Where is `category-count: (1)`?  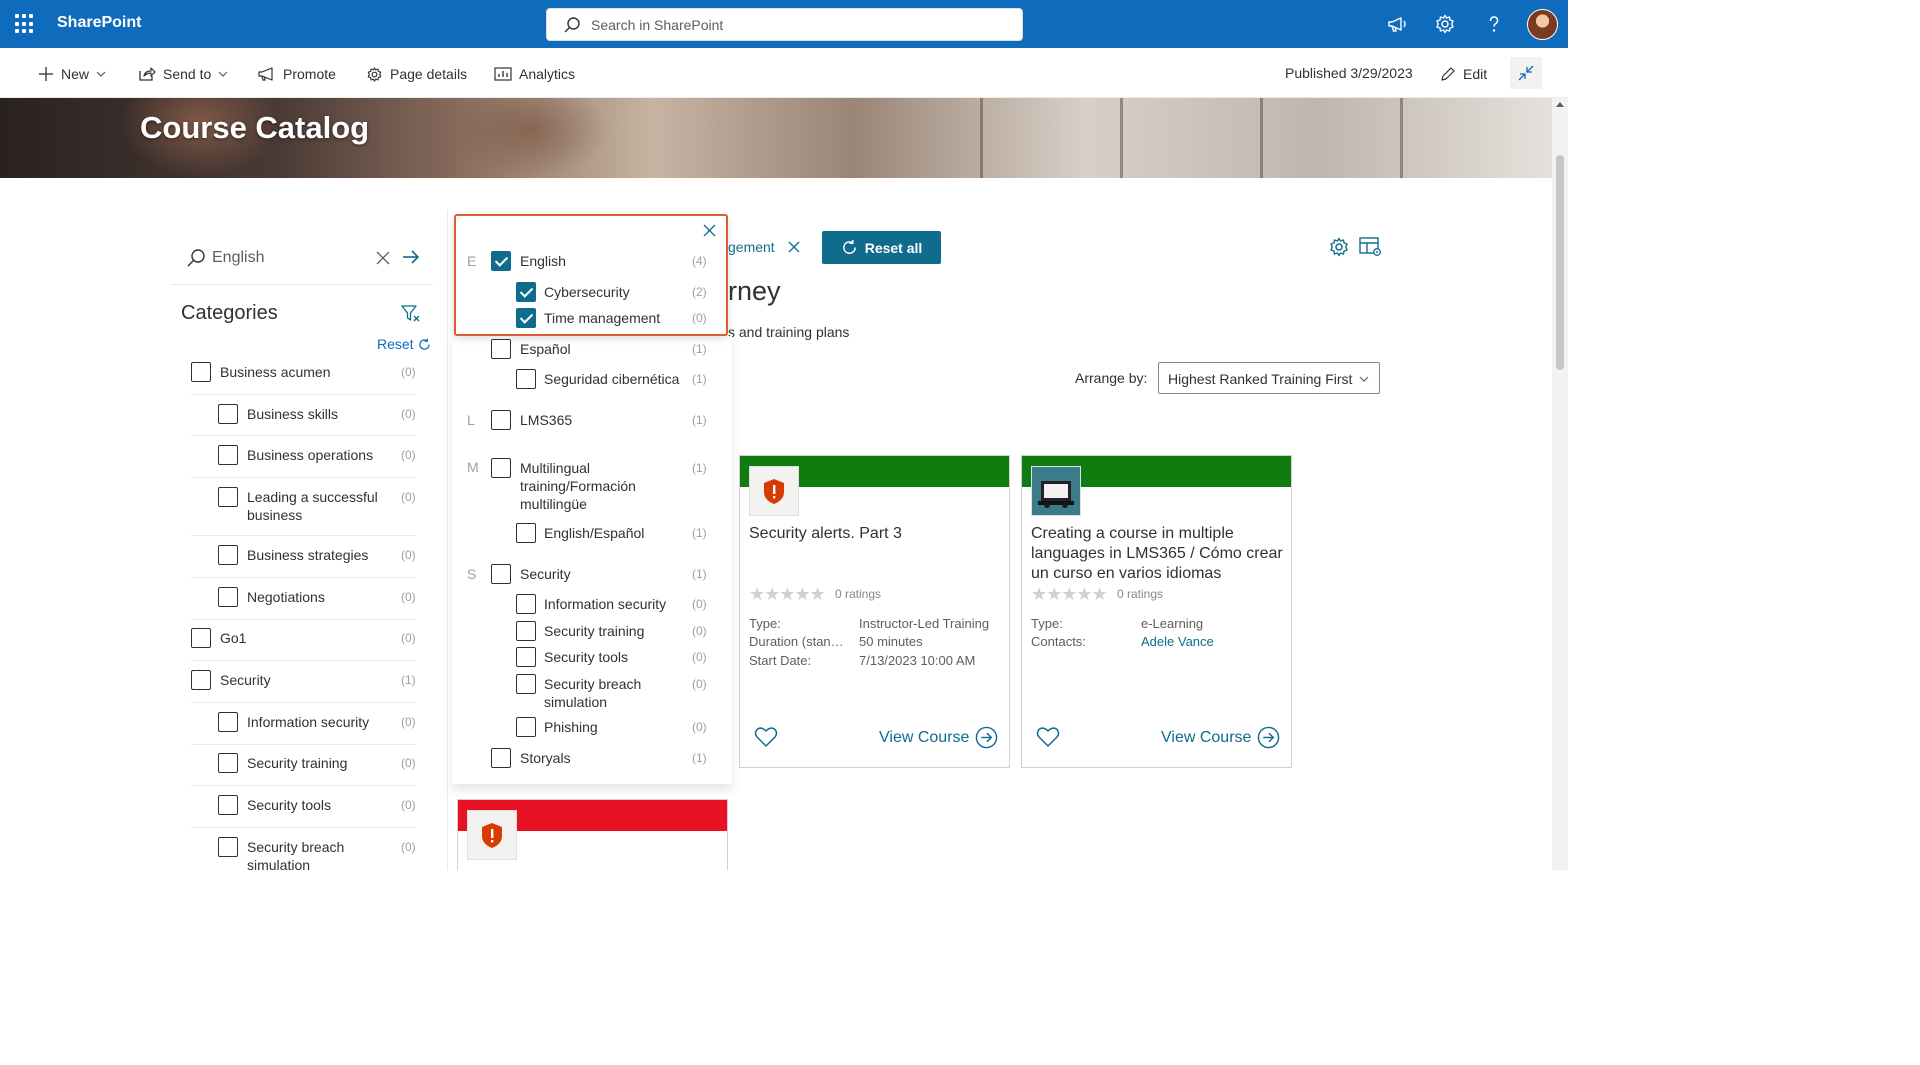 category-count: (1) is located at coordinates (408, 680).